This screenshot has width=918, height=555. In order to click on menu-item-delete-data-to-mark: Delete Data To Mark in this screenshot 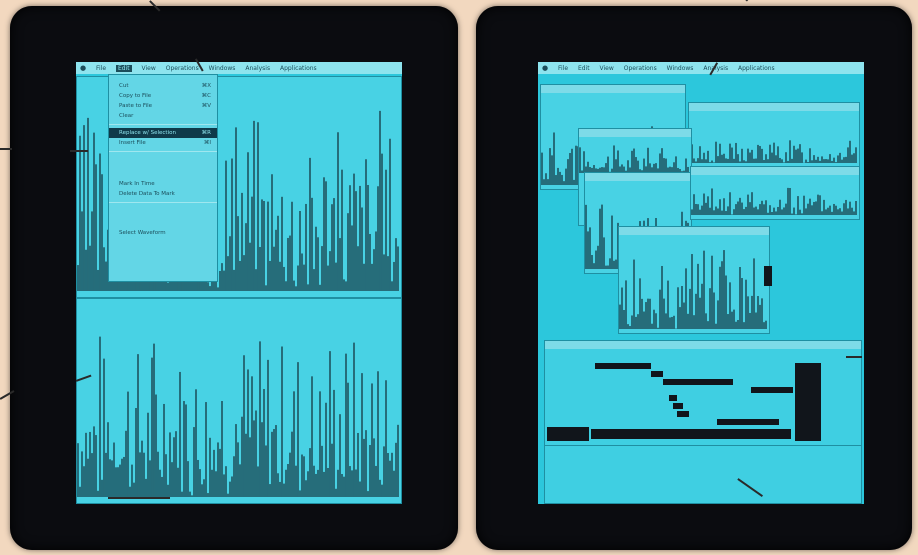, I will do `click(163, 194)`.